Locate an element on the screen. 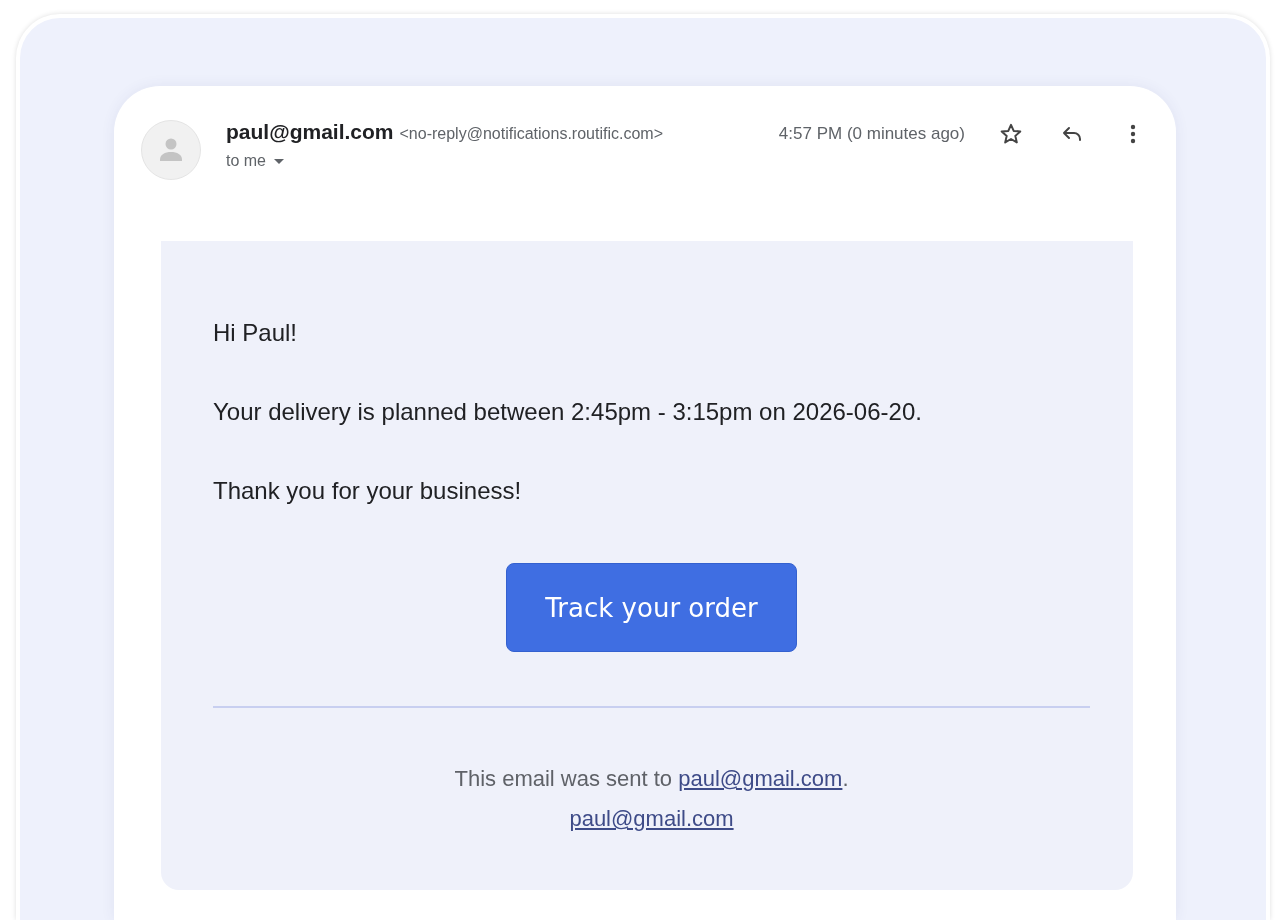 Image resolution: width=1288 pixels, height=920 pixels. star-icon is located at coordinates (1011, 134).